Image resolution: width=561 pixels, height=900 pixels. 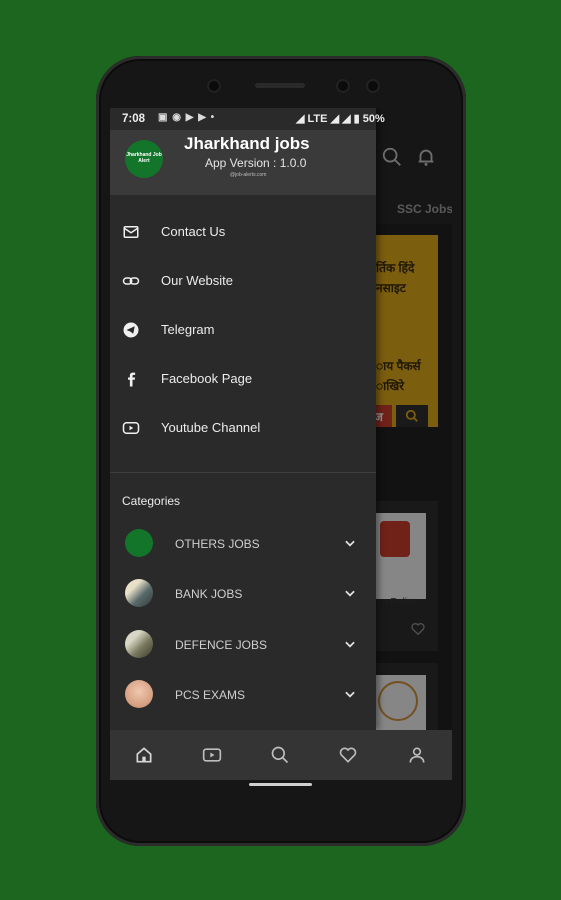 I want to click on link-icon, so click(x=131, y=281).